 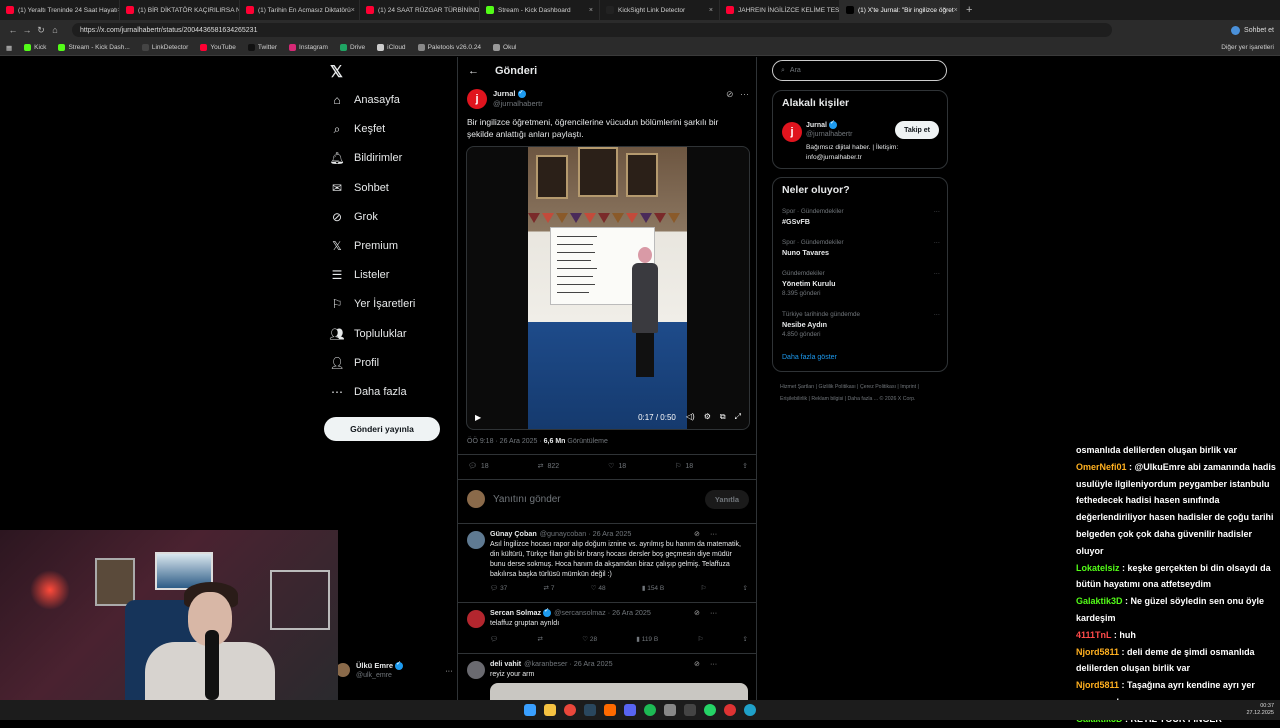 I want to click on author-avatar: j, so click(x=477, y=99).